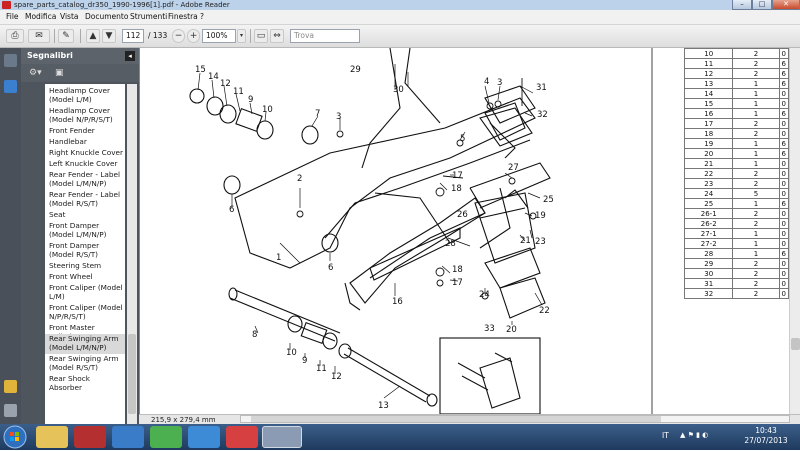  Describe the element at coordinates (178, 36) in the screenshot. I see `zoom-out-icon: −` at that location.